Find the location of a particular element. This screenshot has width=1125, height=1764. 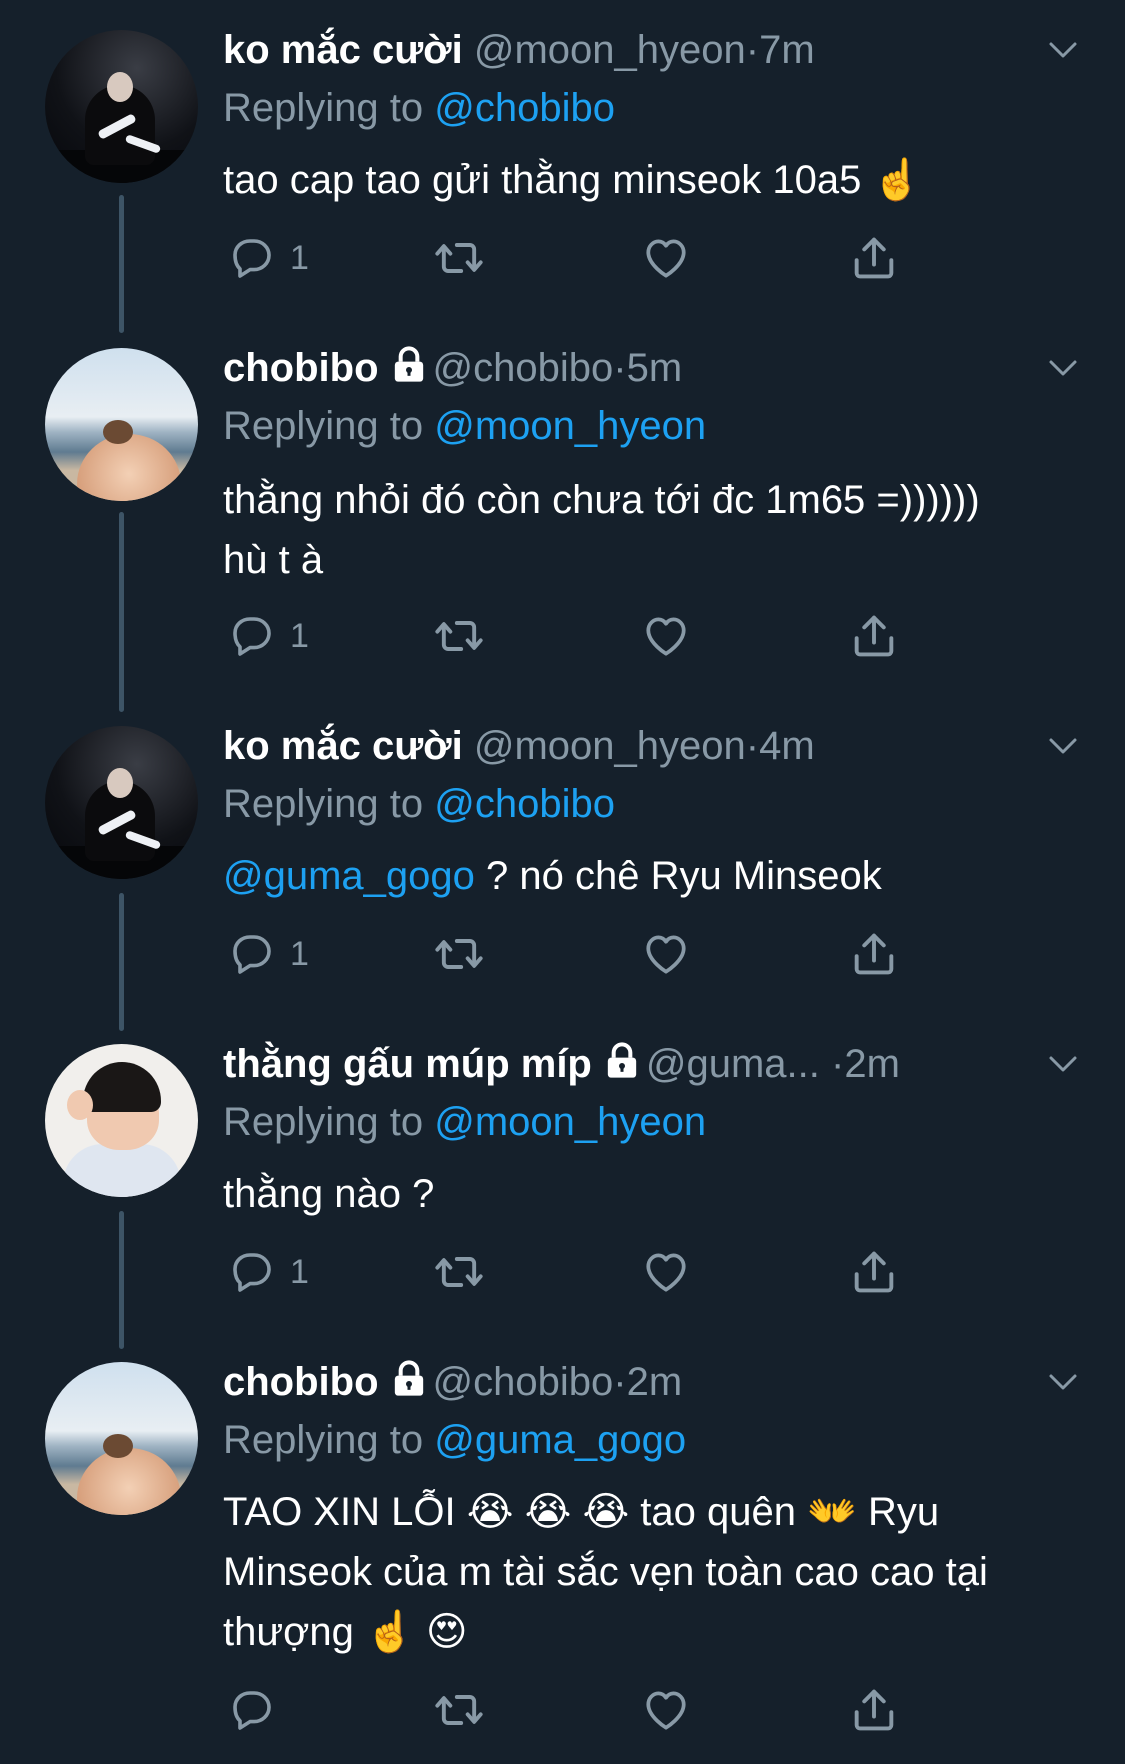

reply-button is located at coordinates (259, 1710).